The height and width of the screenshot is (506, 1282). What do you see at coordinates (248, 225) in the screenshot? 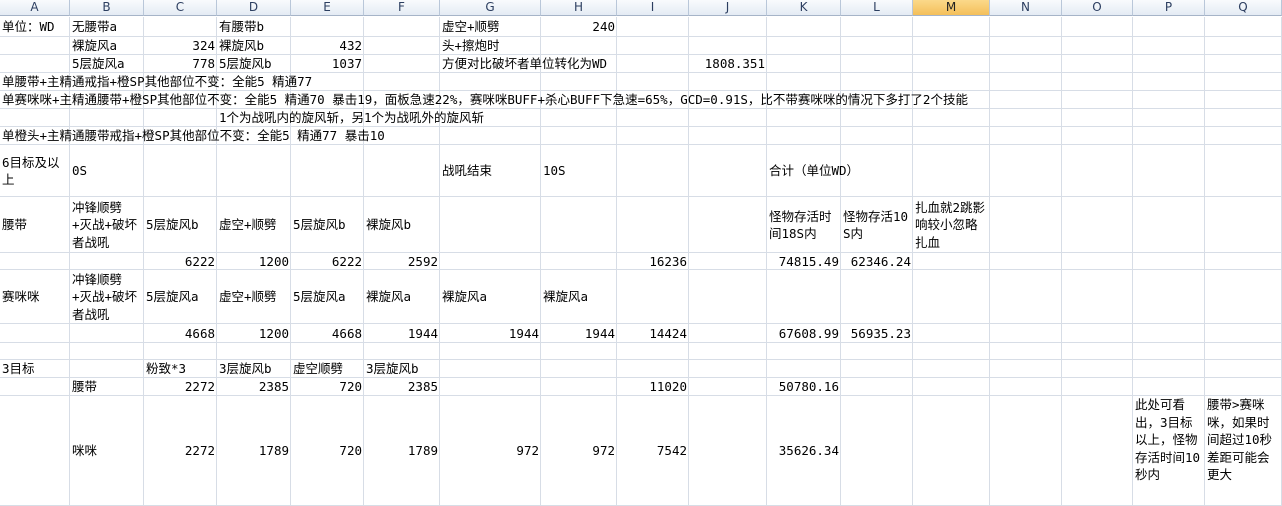
I see `cell-d9: 虚空+顺劈` at bounding box center [248, 225].